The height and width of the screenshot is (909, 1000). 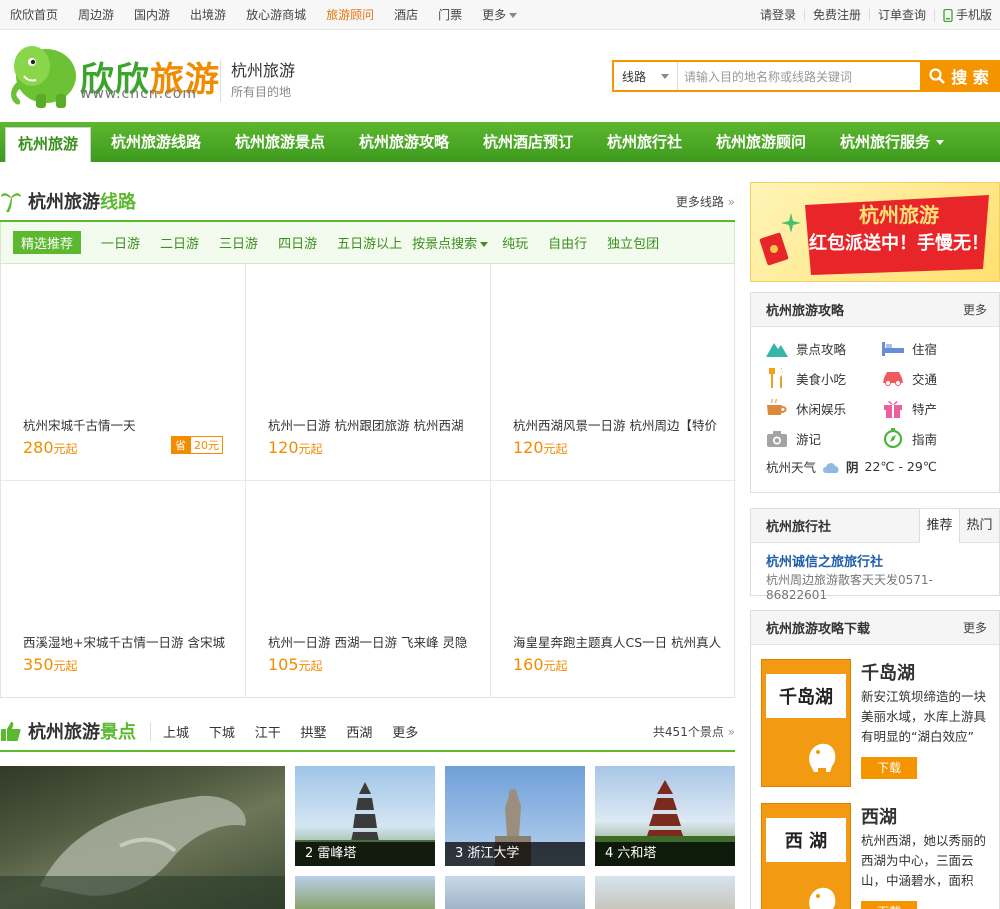 What do you see at coordinates (79, 425) in the screenshot?
I see `route-name: 杭州宋城千古情一天` at bounding box center [79, 425].